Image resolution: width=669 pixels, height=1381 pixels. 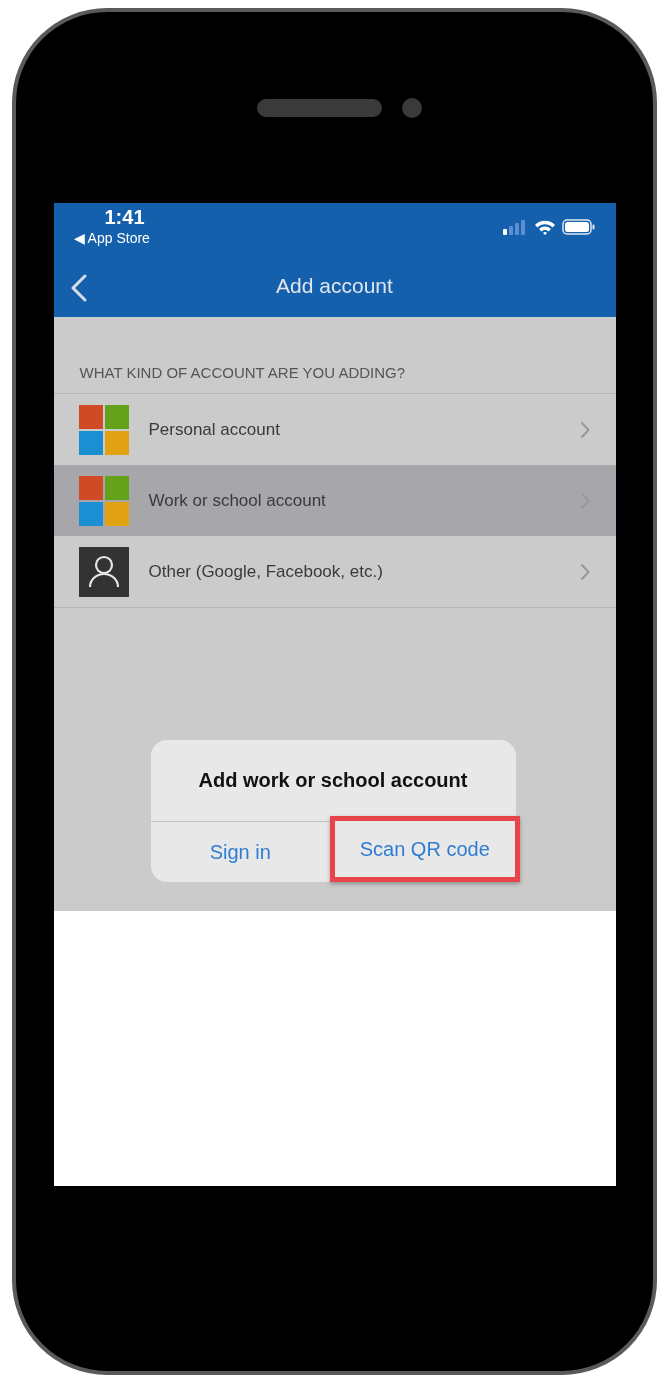 I want to click on row-label: Personal account, so click(x=214, y=429).